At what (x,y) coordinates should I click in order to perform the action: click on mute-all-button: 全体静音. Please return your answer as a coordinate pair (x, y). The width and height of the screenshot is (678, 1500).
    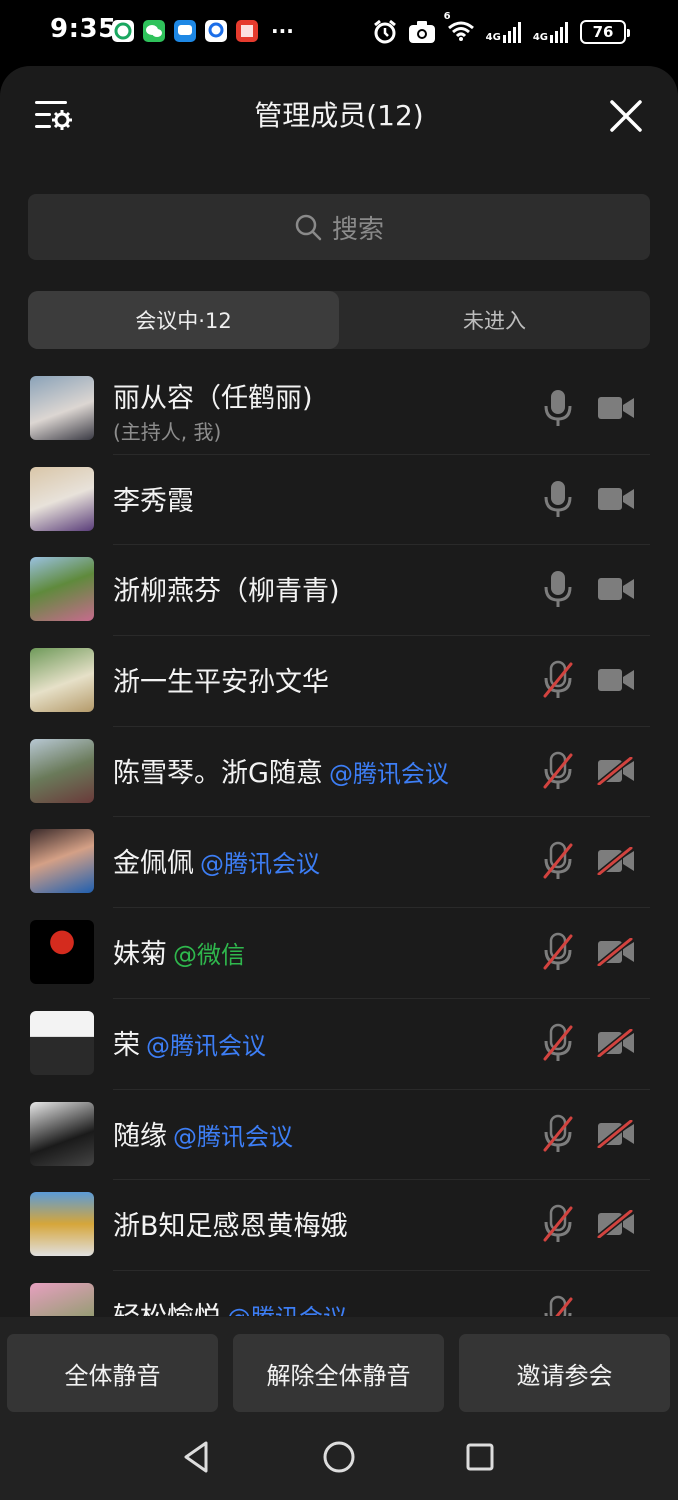
    Looking at the image, I should click on (112, 1373).